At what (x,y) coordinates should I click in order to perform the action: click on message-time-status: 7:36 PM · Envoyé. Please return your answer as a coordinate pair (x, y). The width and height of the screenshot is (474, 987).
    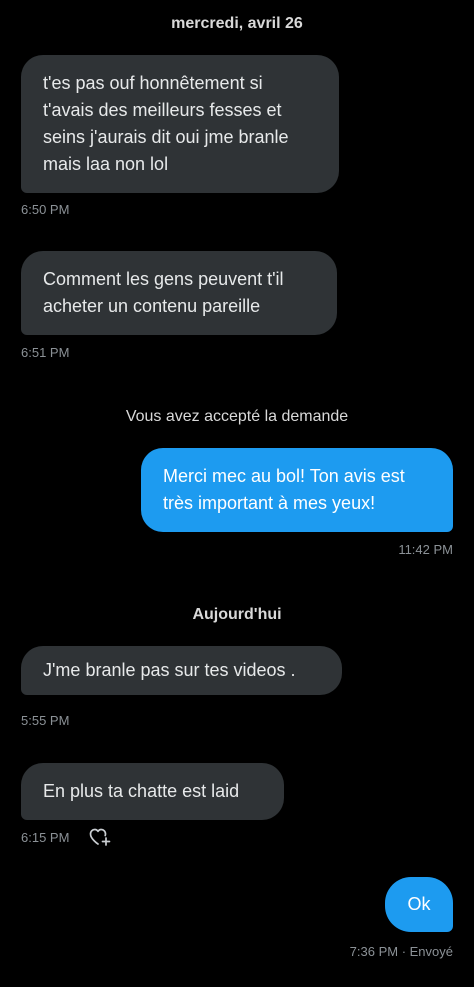
    Looking at the image, I should click on (401, 951).